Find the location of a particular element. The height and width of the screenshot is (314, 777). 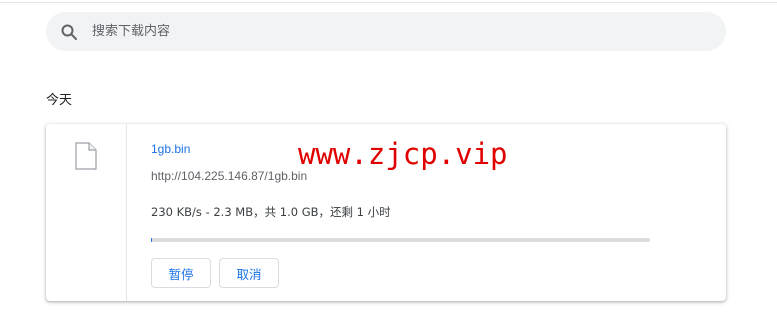

search-bar is located at coordinates (386, 31).